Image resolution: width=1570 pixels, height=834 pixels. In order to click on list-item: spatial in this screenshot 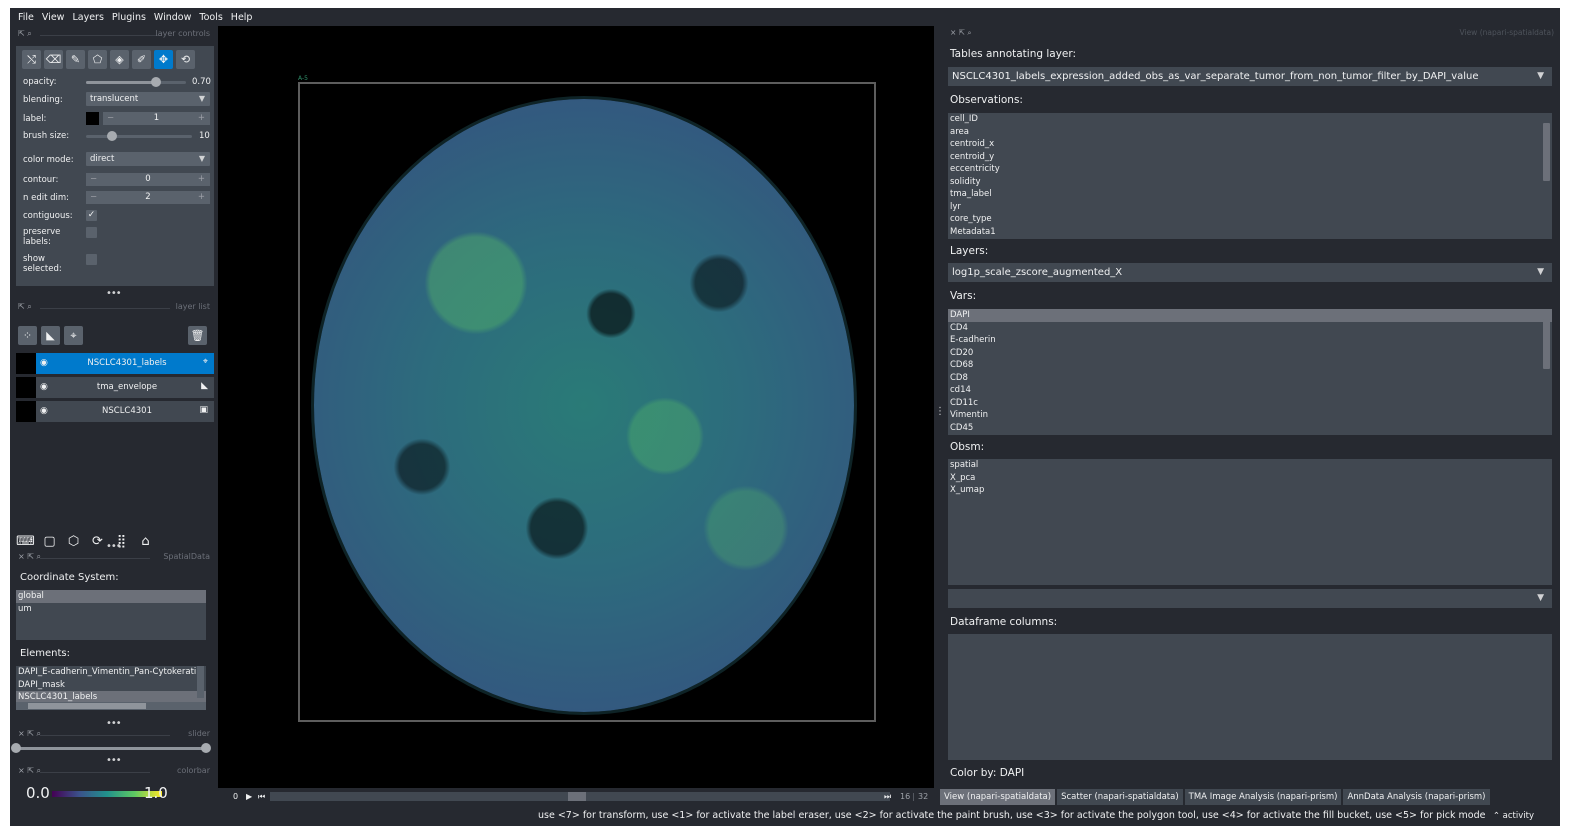, I will do `click(1250, 465)`.